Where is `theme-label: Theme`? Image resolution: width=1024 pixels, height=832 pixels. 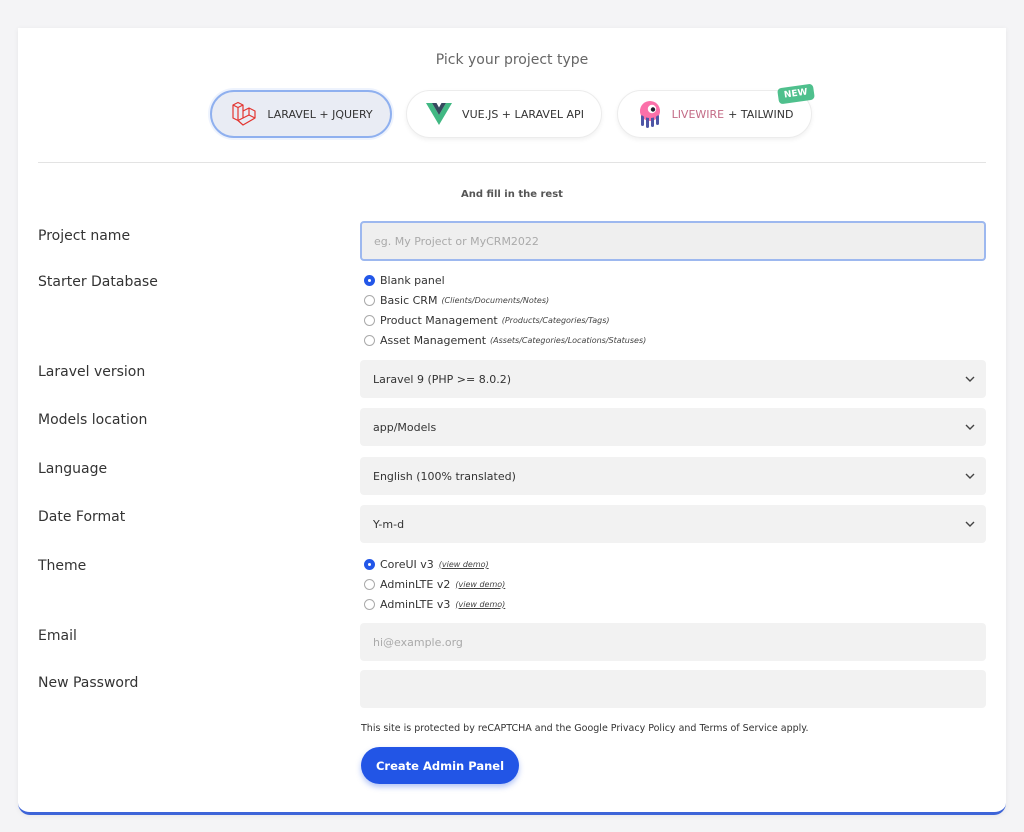 theme-label: Theme is located at coordinates (62, 566).